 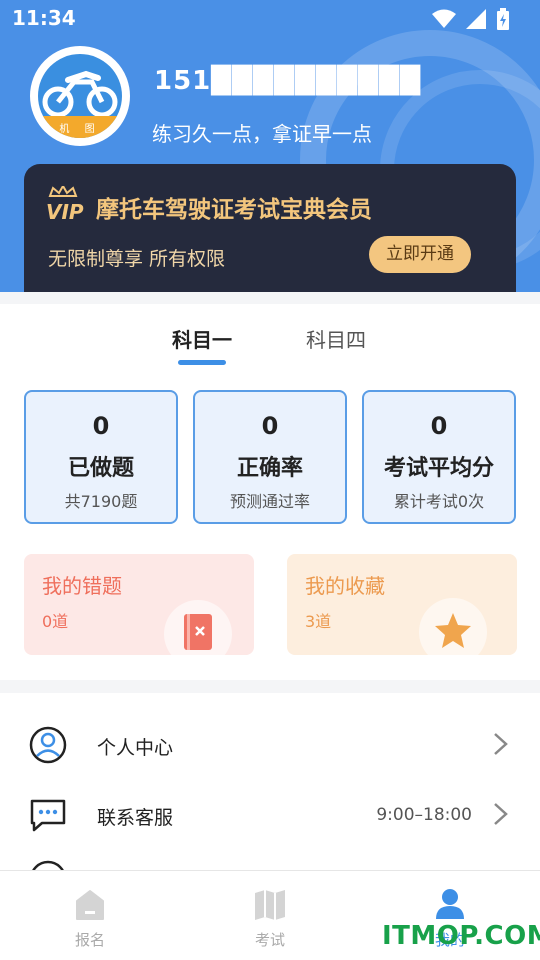 What do you see at coordinates (202, 338) in the screenshot?
I see `tab-subject-one: 科目一` at bounding box center [202, 338].